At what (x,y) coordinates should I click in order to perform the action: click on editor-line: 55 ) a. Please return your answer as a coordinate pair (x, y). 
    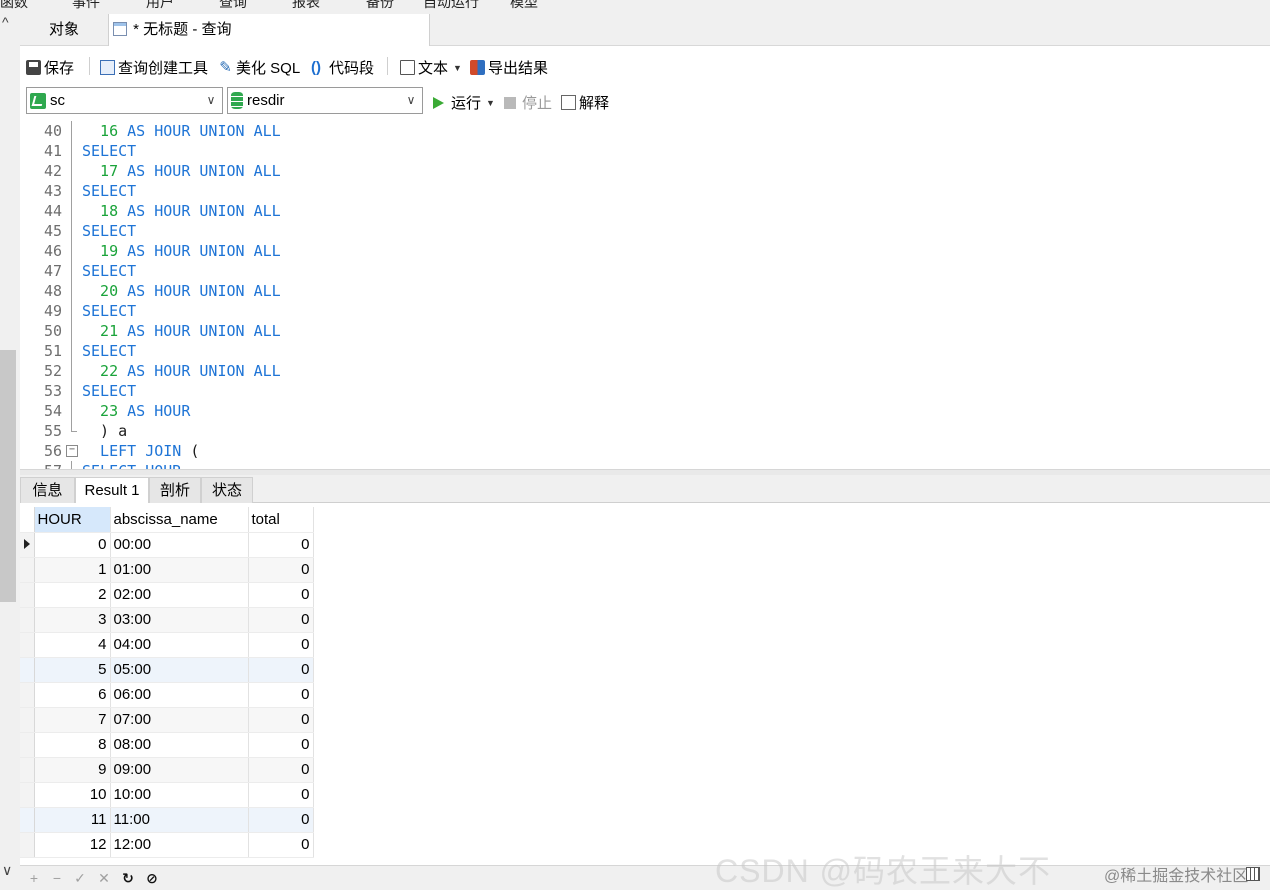
    Looking at the image, I should click on (645, 431).